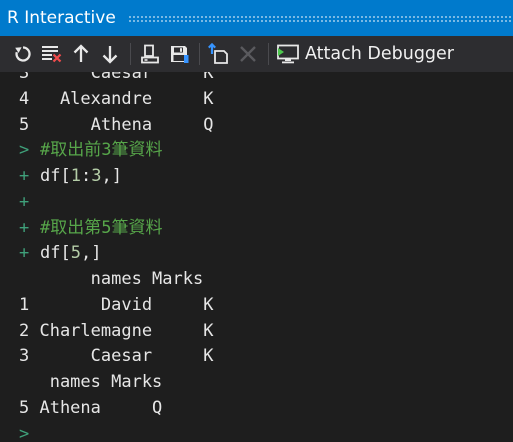 This screenshot has width=513, height=442. What do you see at coordinates (256, 306) in the screenshot?
I see `output-line: 1 David K` at bounding box center [256, 306].